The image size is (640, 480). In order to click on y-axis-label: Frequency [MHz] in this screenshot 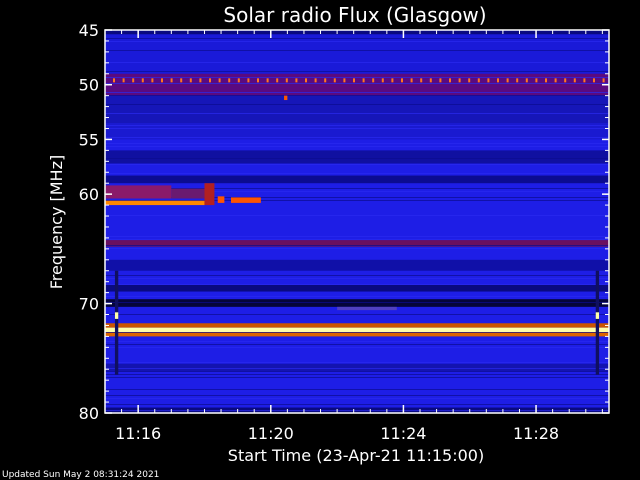, I will do `click(56, 222)`.